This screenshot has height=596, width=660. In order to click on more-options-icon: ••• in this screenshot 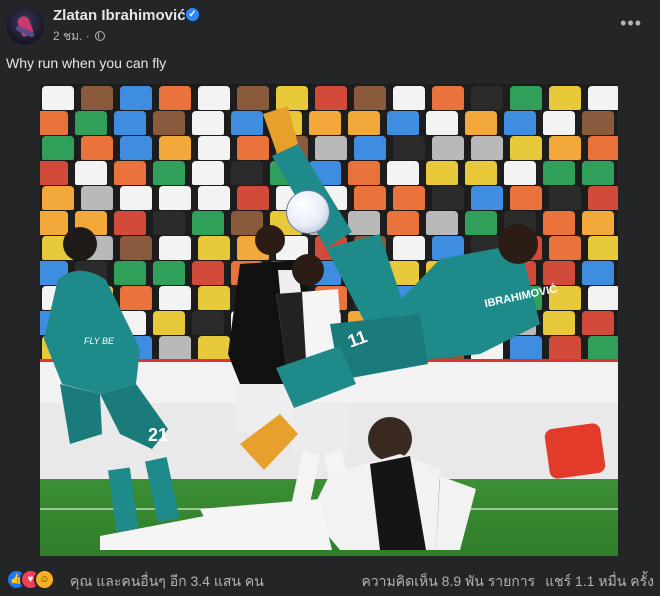, I will do `click(631, 23)`.